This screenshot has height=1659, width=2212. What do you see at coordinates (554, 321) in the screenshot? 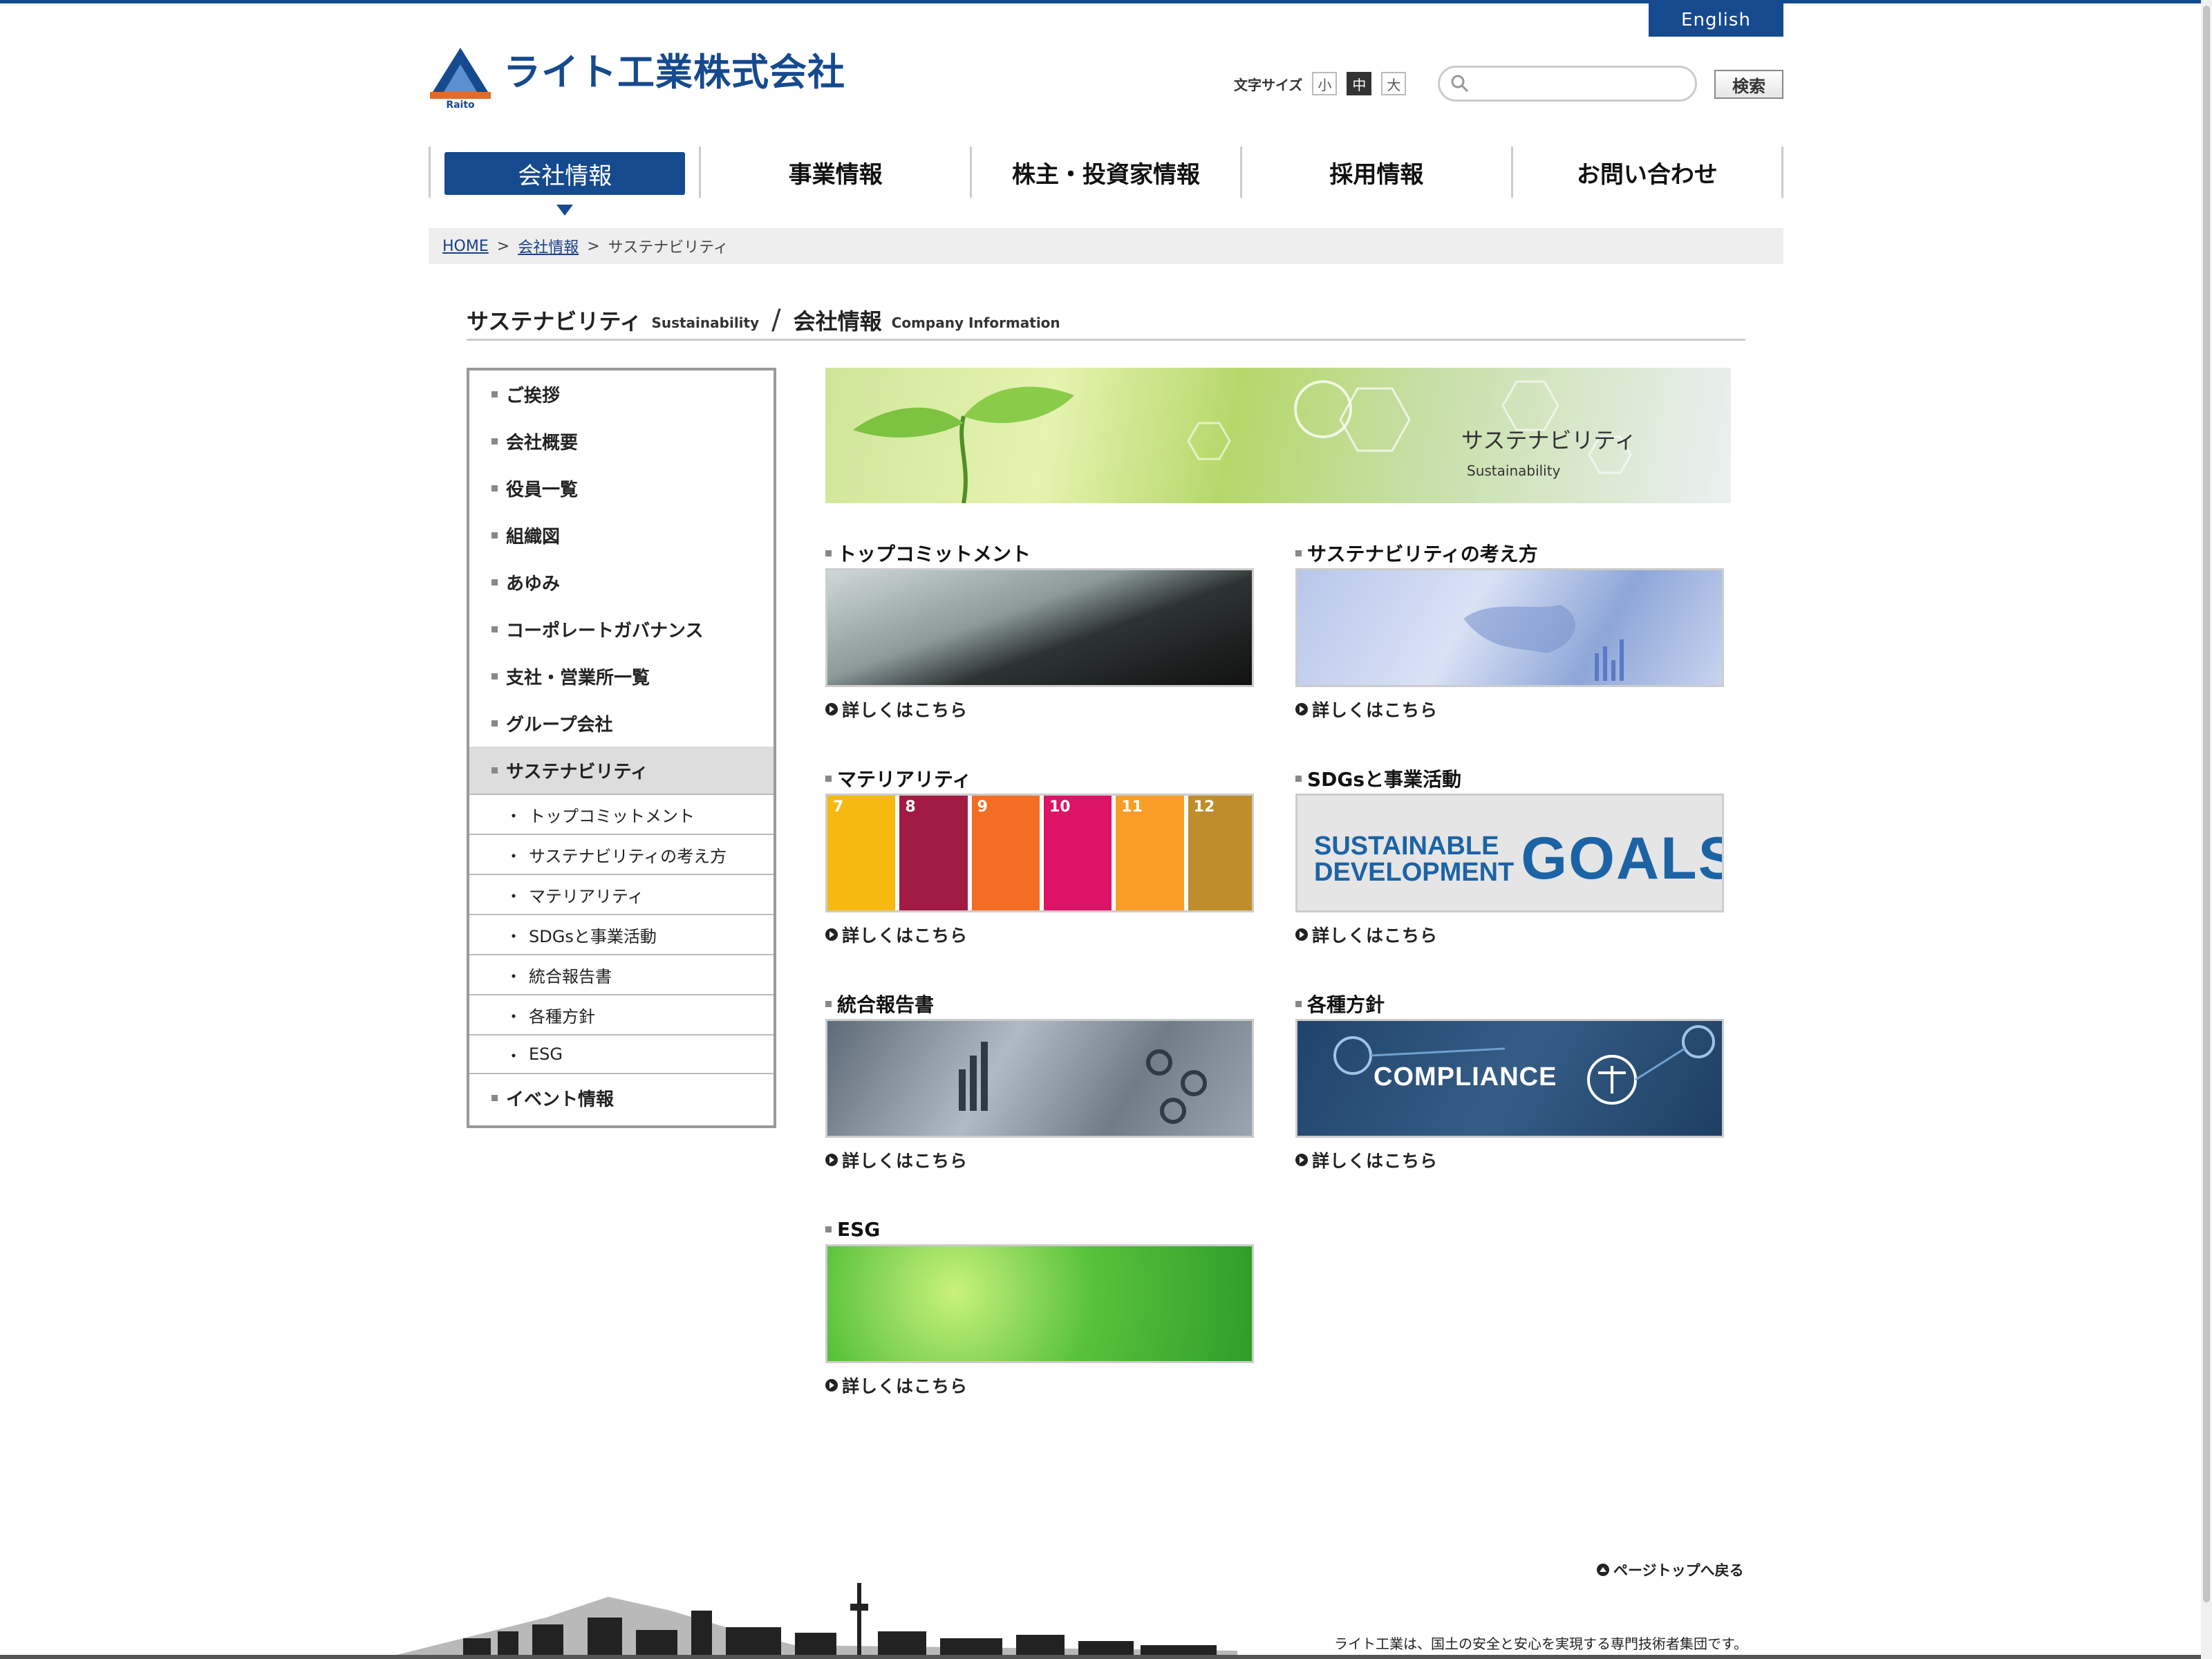
I see `page-title-jp: サステナビリティ` at bounding box center [554, 321].